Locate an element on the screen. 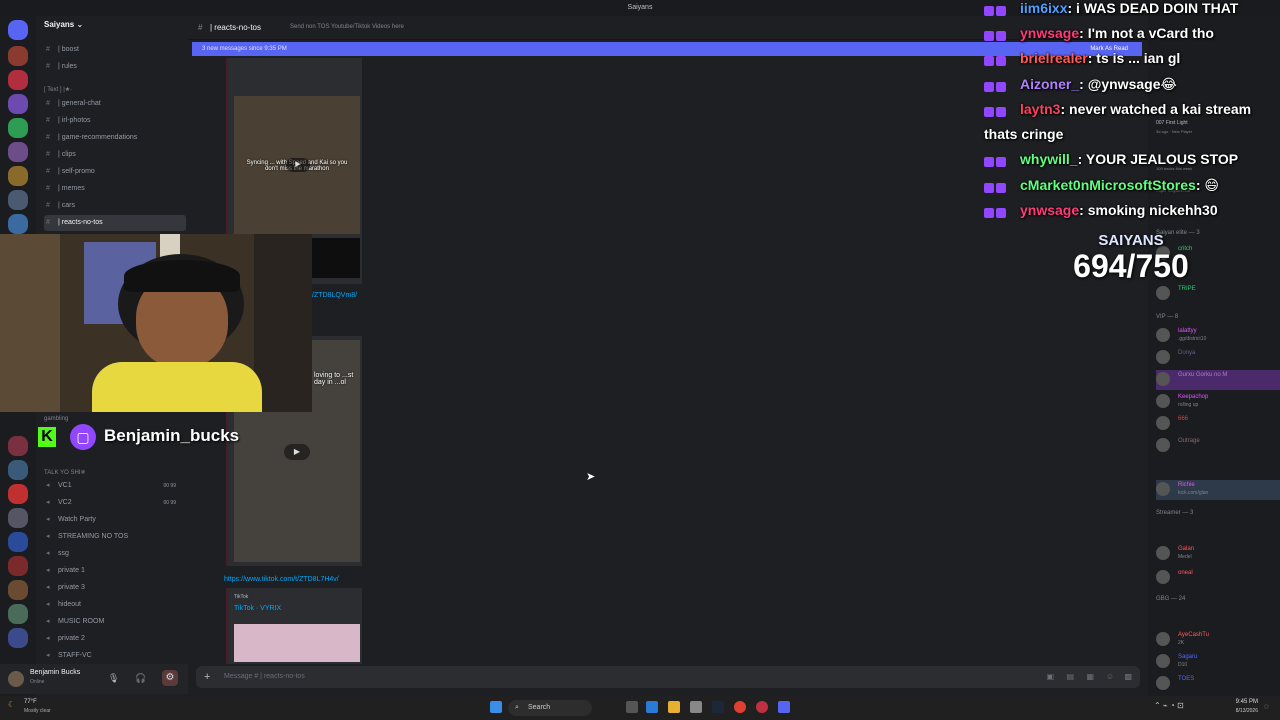 The width and height of the screenshot is (1280, 720). clock-time: 9:45 PM is located at coordinates (1233, 702).